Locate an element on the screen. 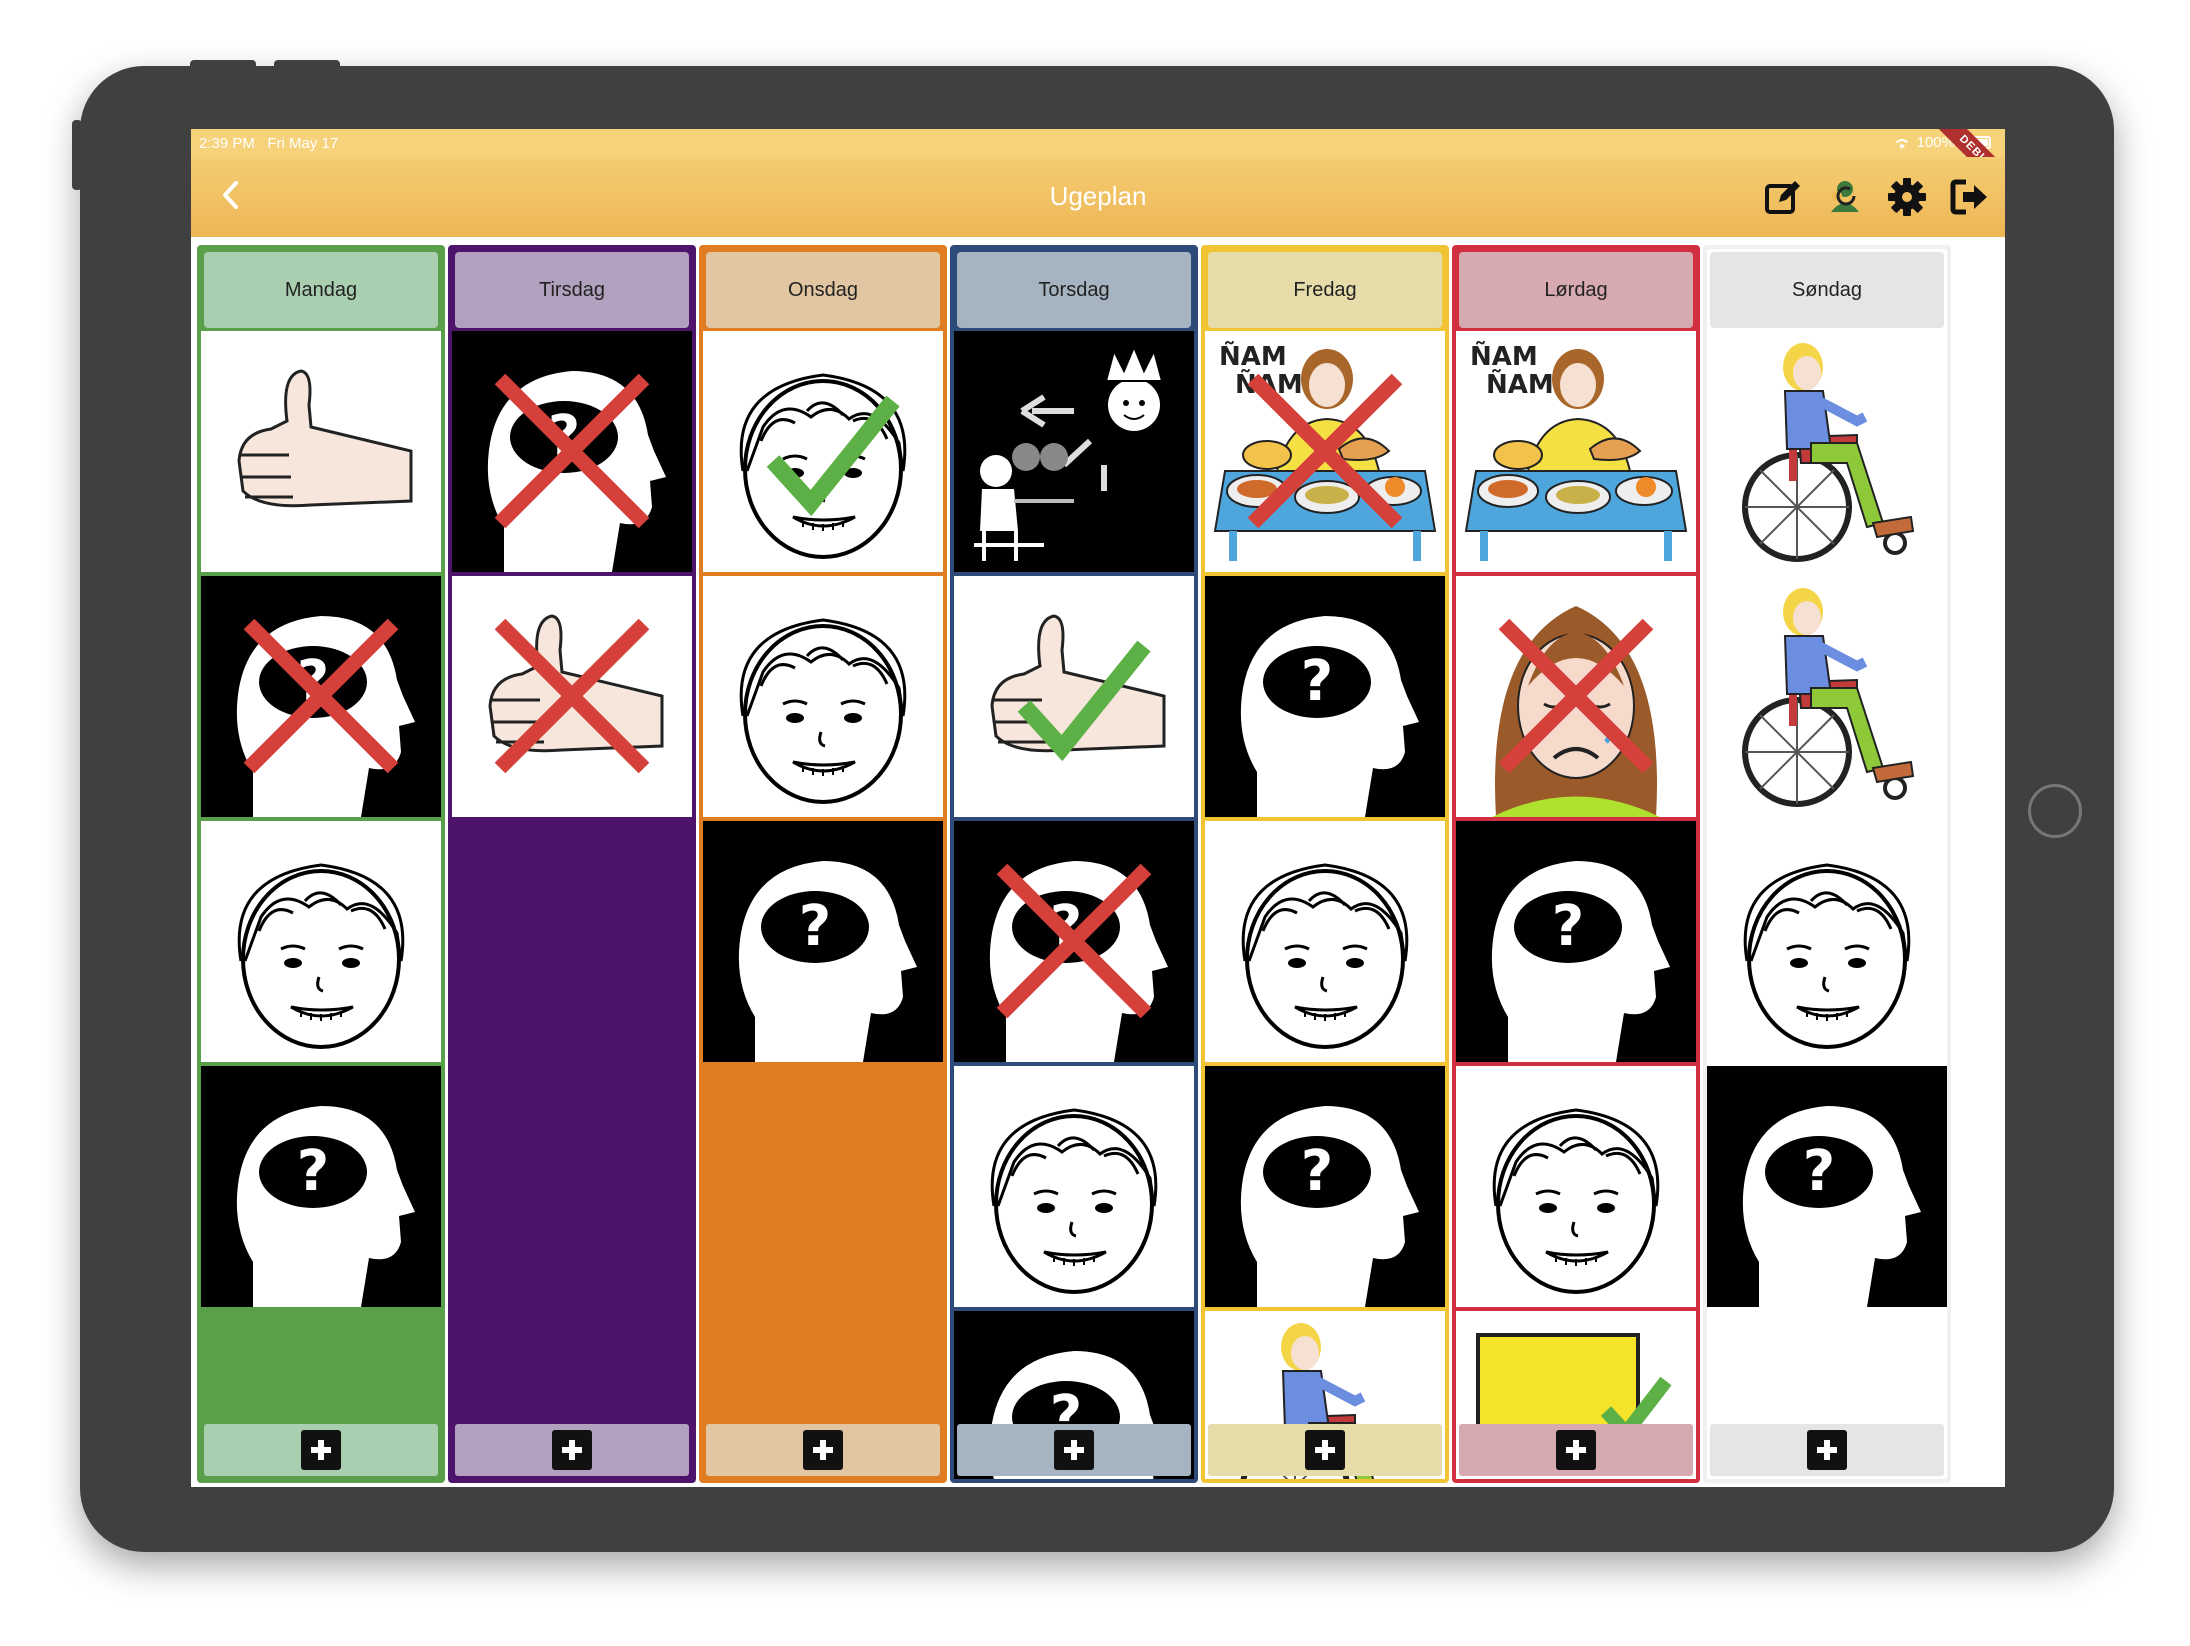  day-header: Onsdag is located at coordinates (823, 290).